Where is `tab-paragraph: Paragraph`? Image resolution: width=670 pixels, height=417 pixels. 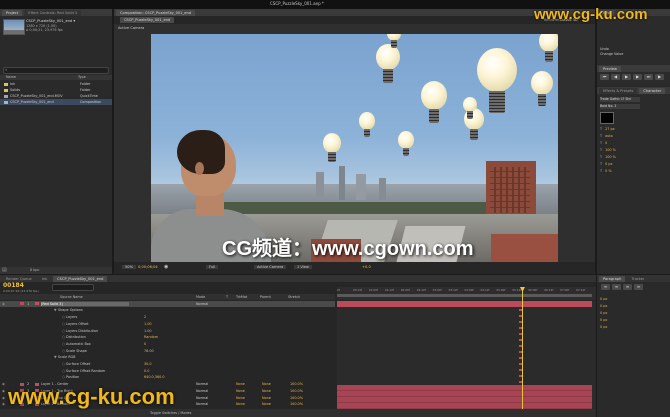
tab-paragraph: Paragraph is located at coordinates (612, 279).